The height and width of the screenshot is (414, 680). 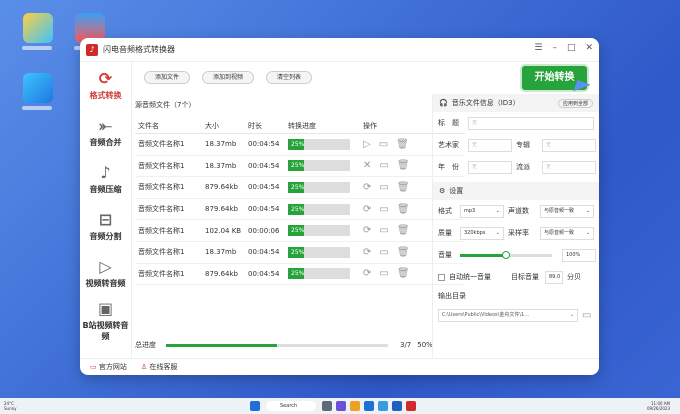 I want to click on mail-icon, so click(x=397, y=406).